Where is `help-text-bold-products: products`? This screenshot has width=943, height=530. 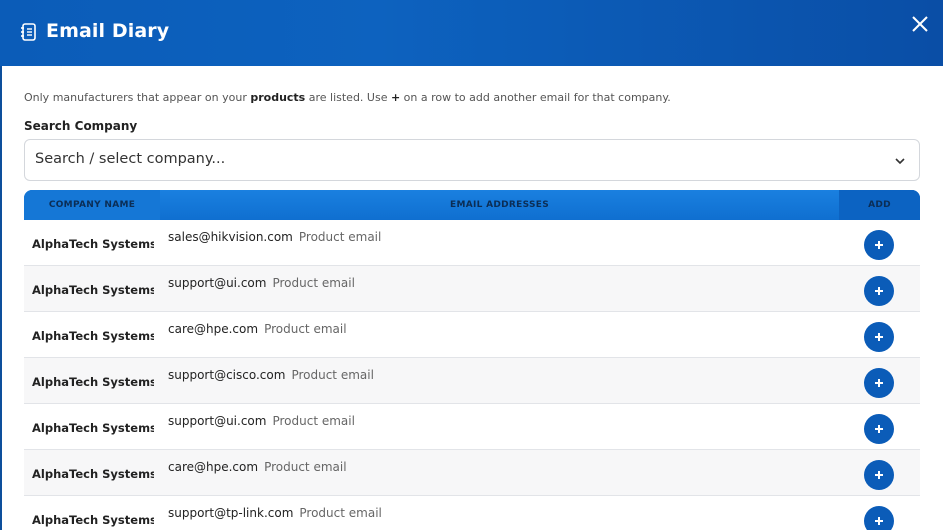 help-text-bold-products: products is located at coordinates (278, 97).